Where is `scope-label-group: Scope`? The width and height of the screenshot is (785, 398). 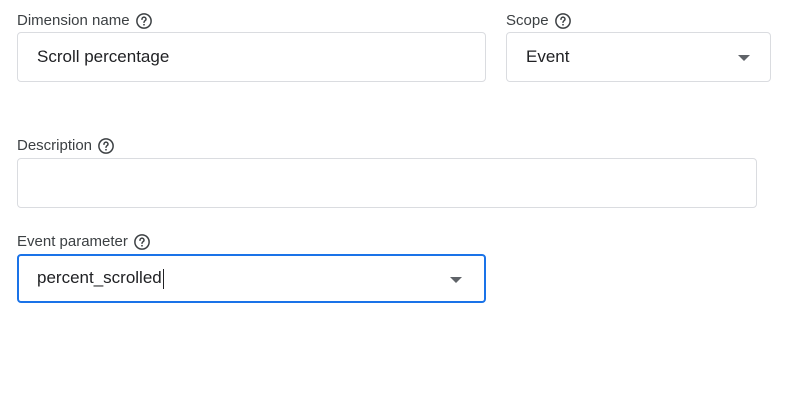 scope-label-group: Scope is located at coordinates (539, 21).